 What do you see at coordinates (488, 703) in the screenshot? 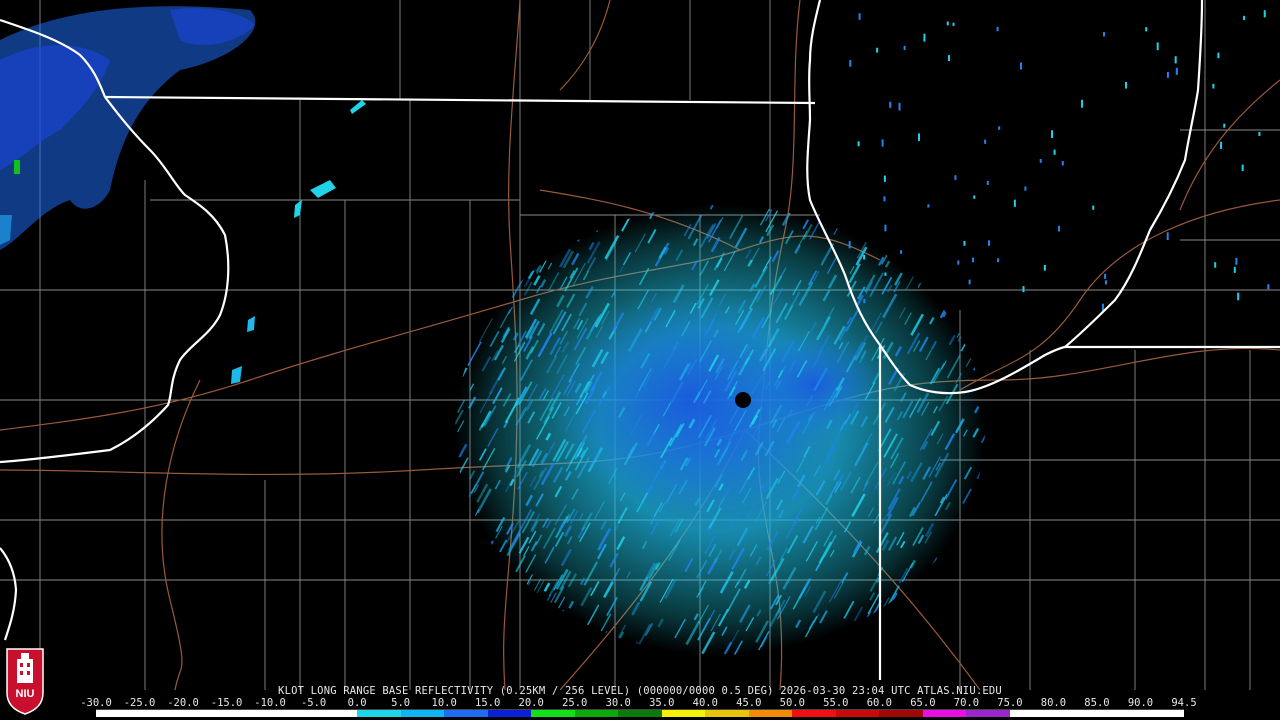
I see `scale-label: 15.0` at bounding box center [488, 703].